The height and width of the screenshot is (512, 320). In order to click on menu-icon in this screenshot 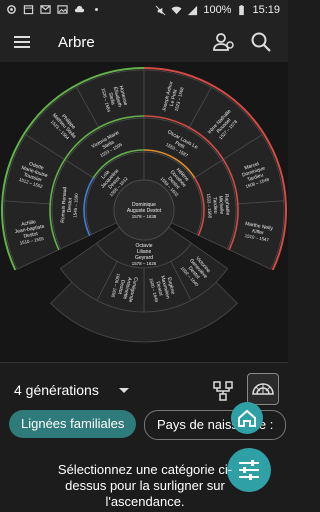, I will do `click(22, 42)`.